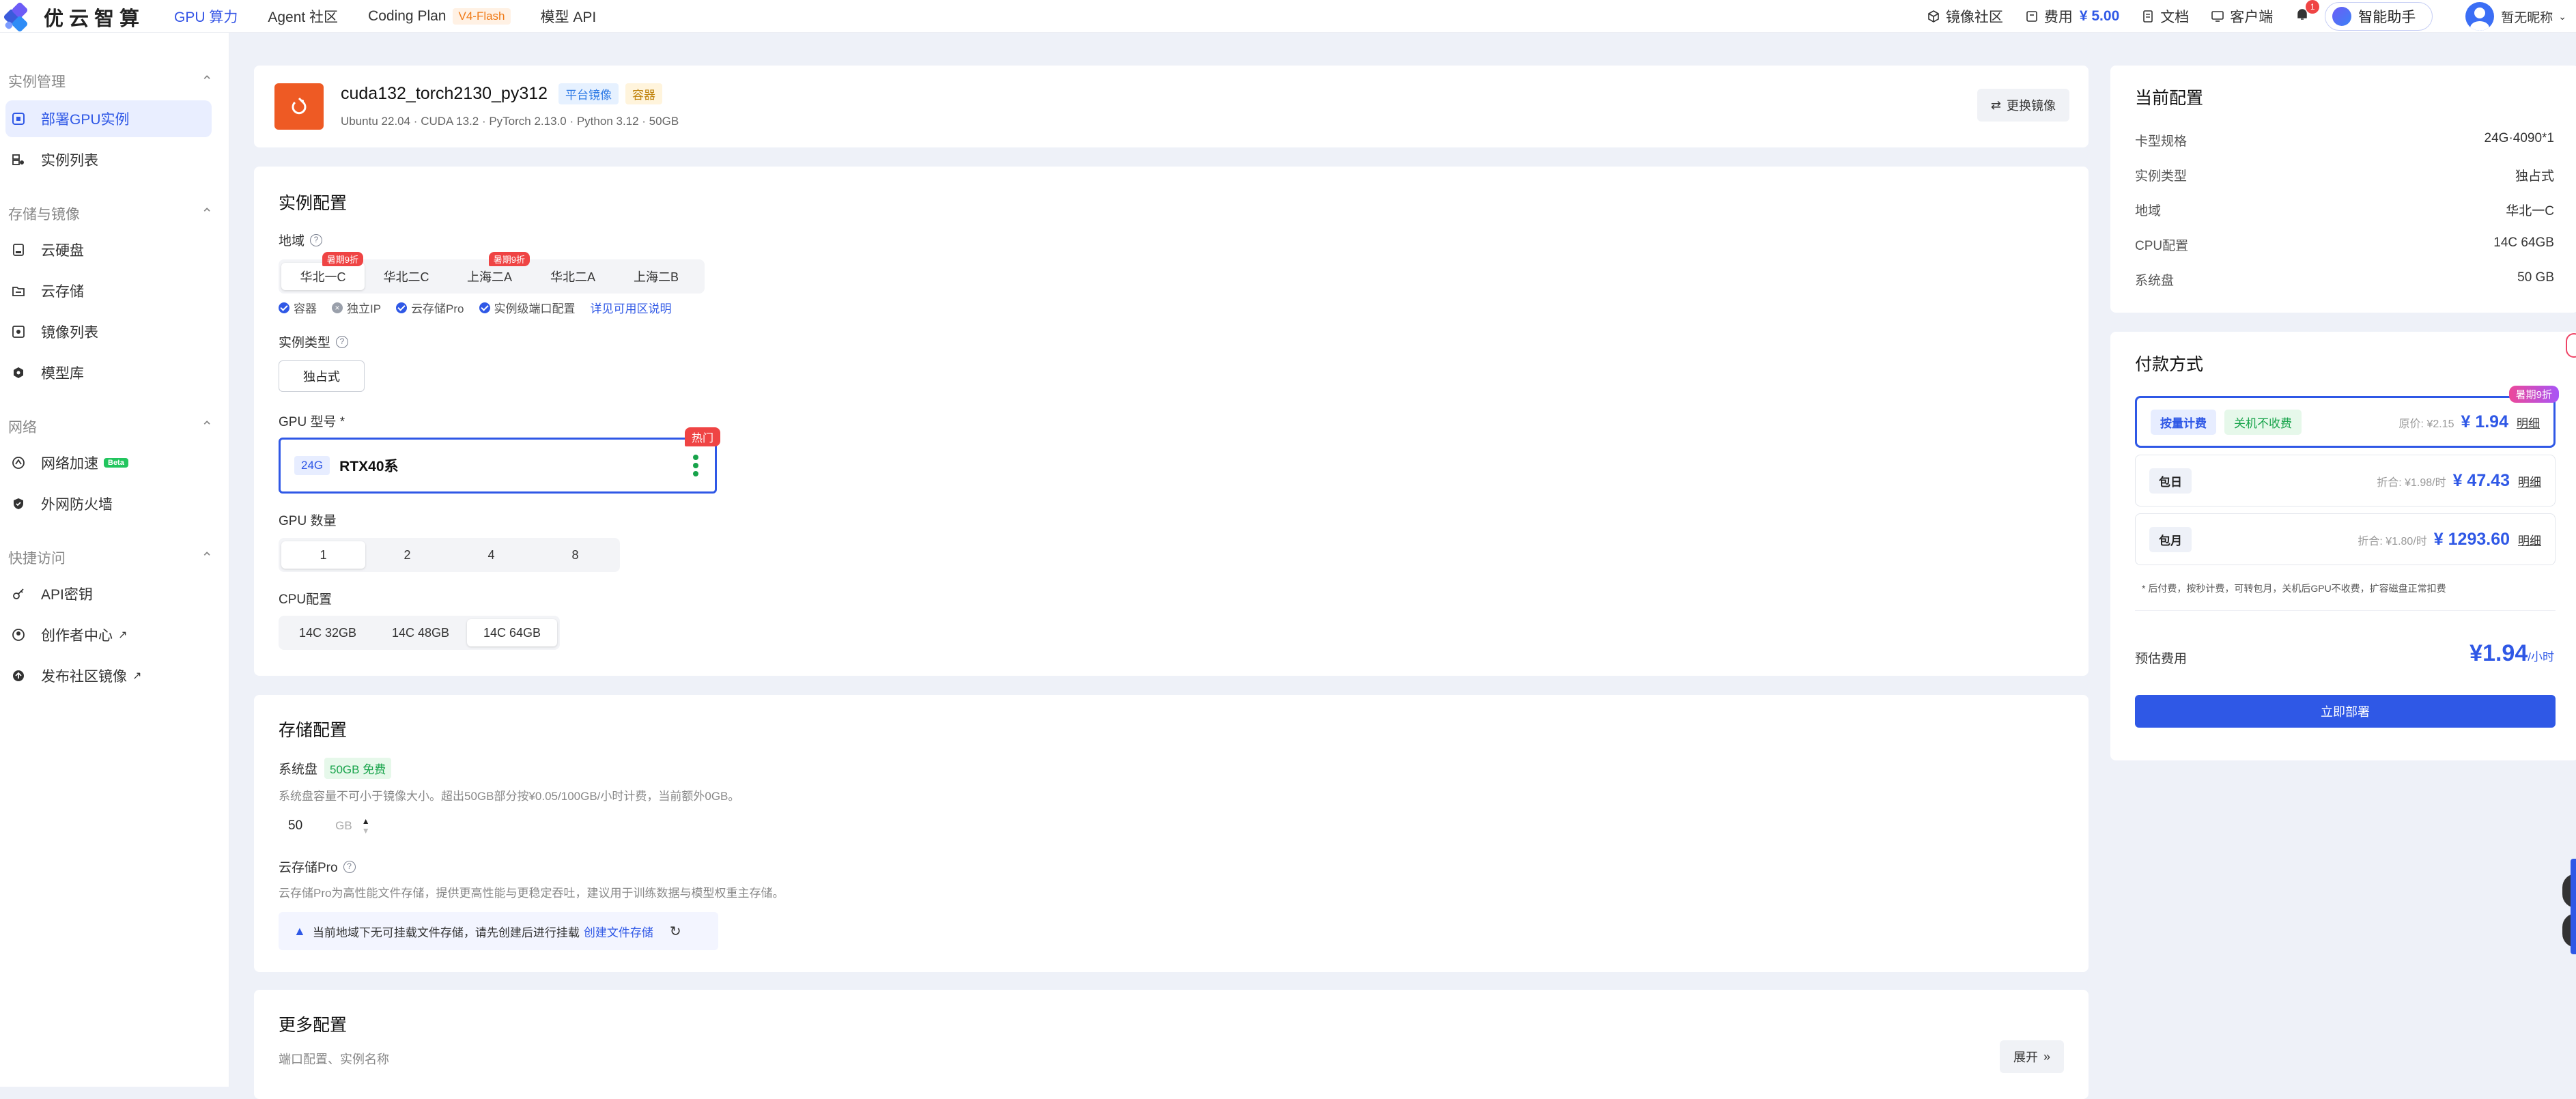 The image size is (2576, 1099). Describe the element at coordinates (2023, 105) in the screenshot. I see `change-image-button: ⇄ 更换镜像` at that location.